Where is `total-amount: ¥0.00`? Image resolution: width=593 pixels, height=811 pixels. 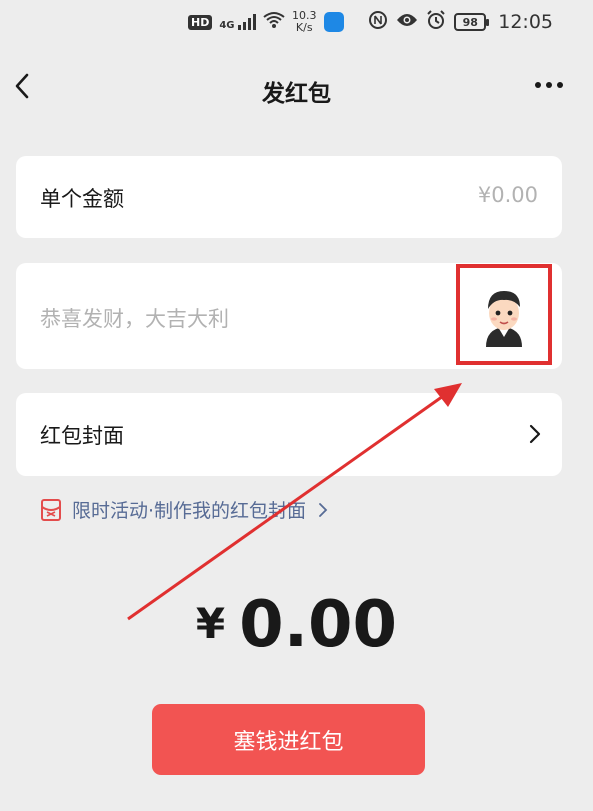 total-amount: ¥0.00 is located at coordinates (296, 625).